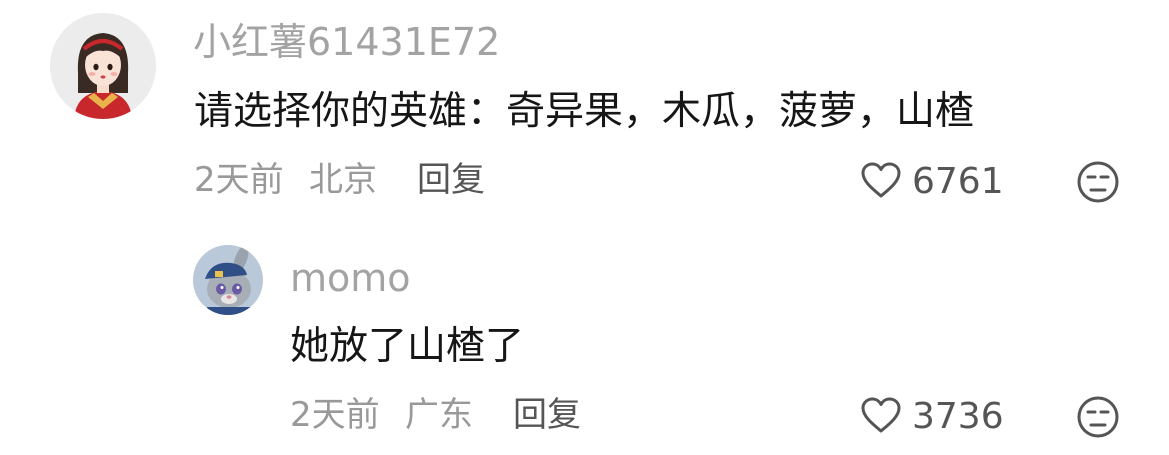  Describe the element at coordinates (407, 346) in the screenshot. I see `reply-text: 她放了山楂了` at that location.